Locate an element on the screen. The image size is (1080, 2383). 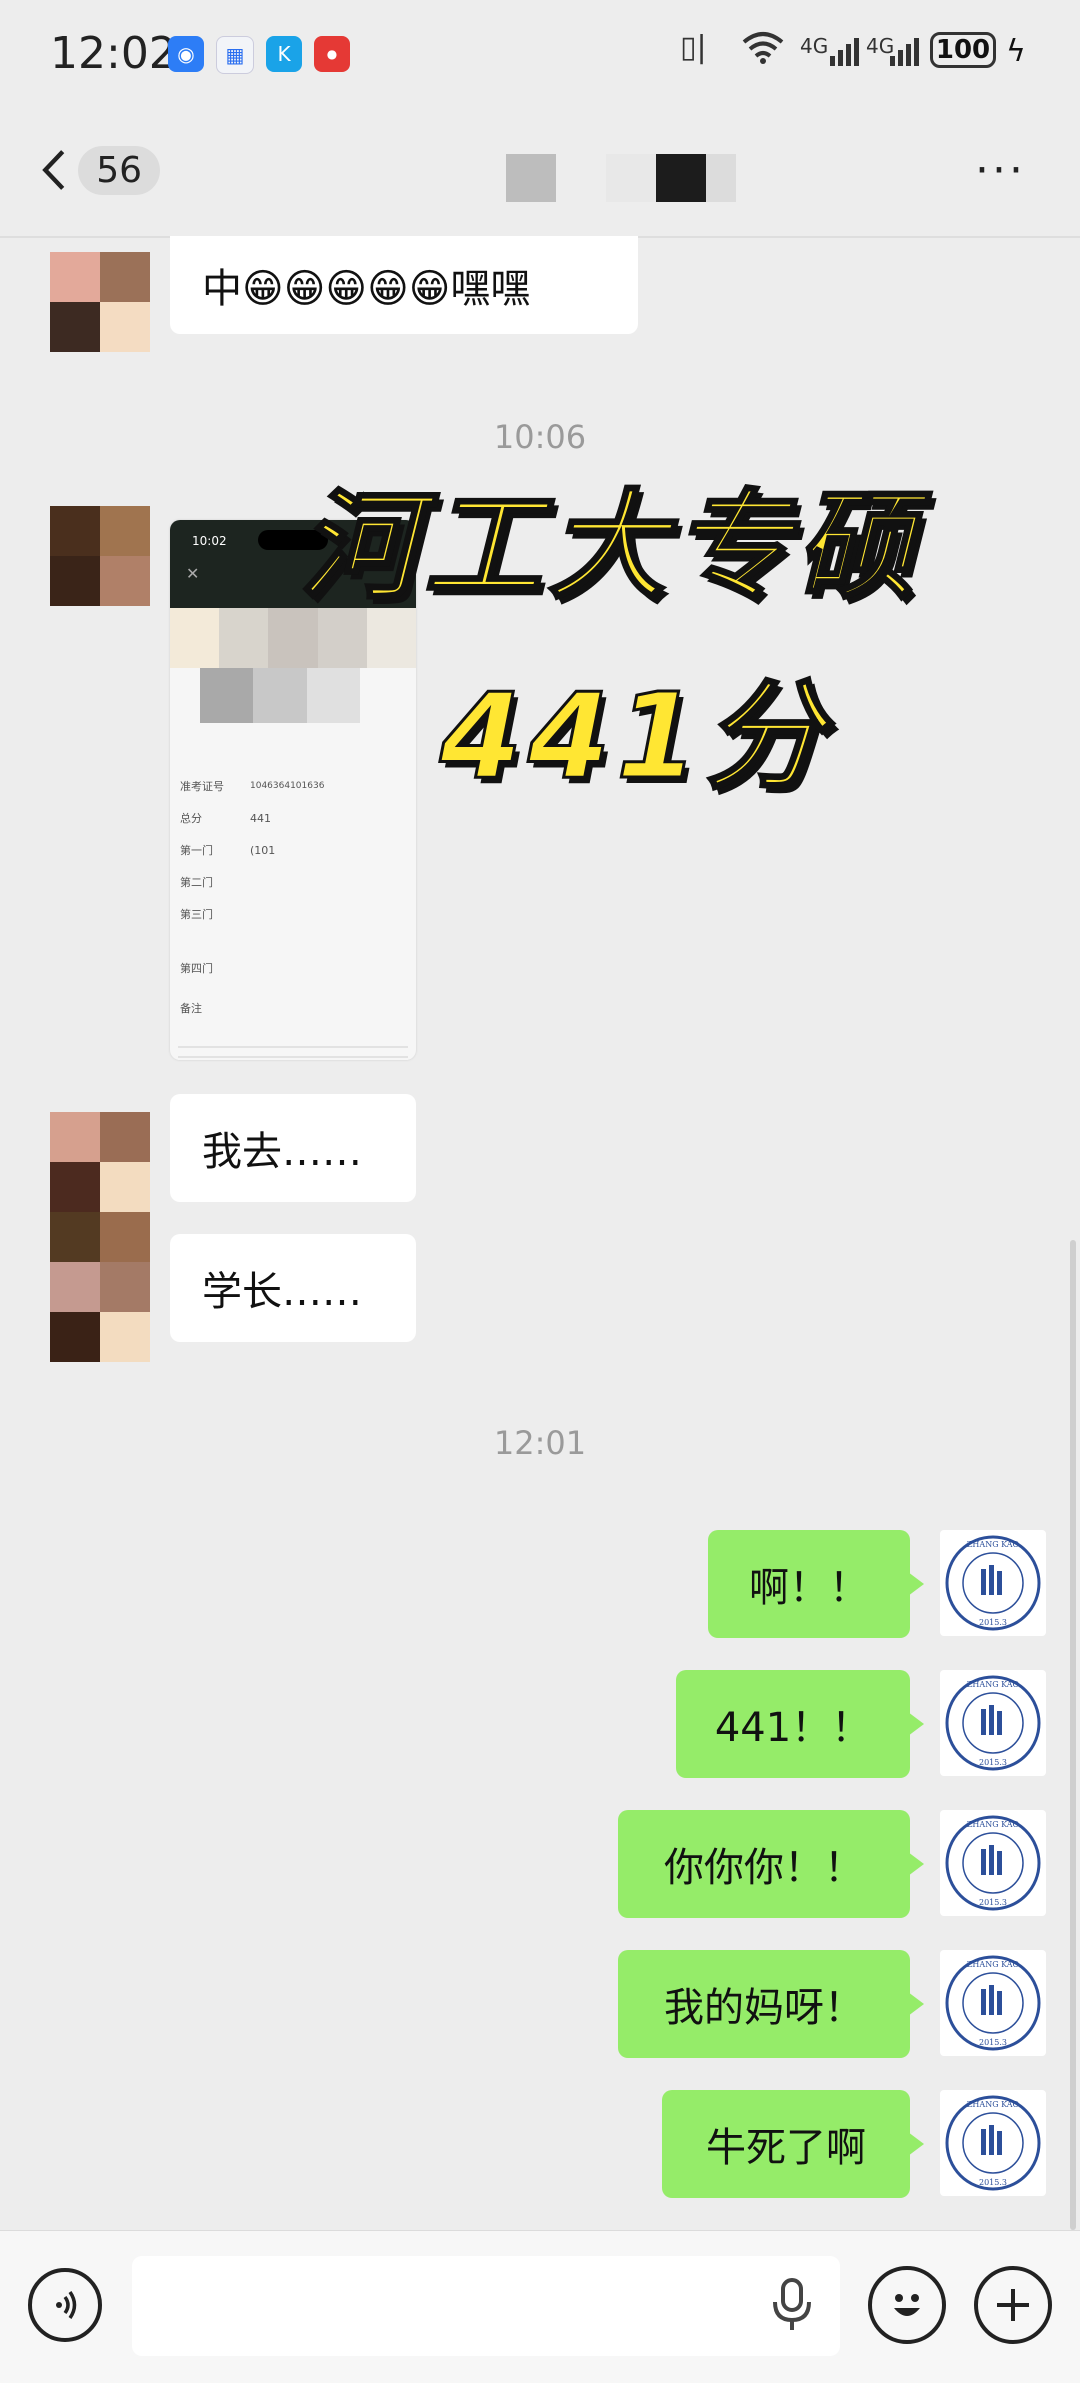
image-row-value: 441 is located at coordinates (260, 818).